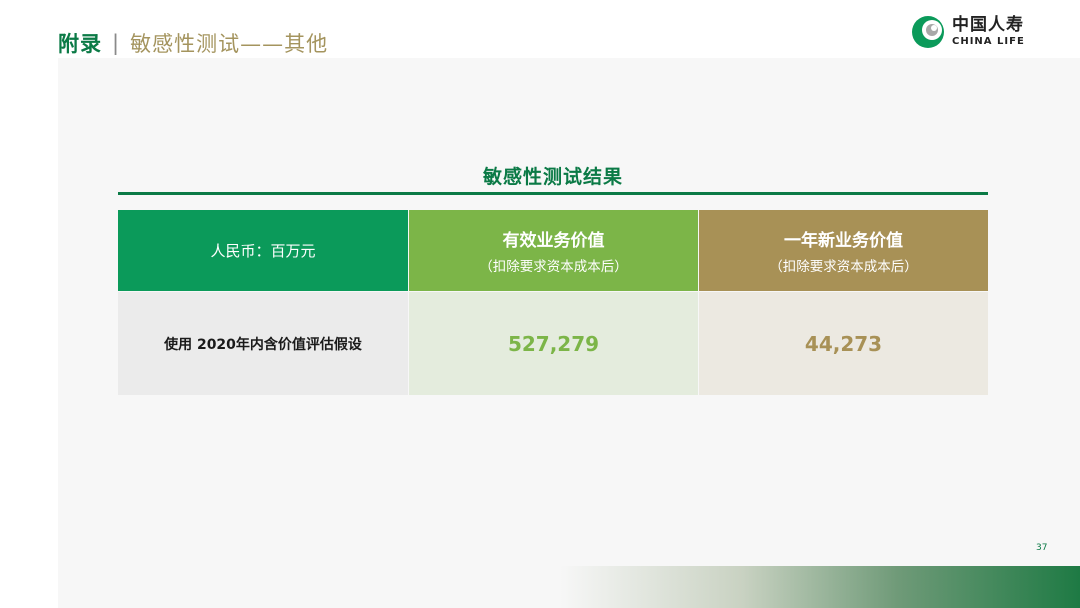 Image resolution: width=1080 pixels, height=608 pixels. Describe the element at coordinates (843, 241) in the screenshot. I see `column-header-vnb: 一年新业务价值` at that location.